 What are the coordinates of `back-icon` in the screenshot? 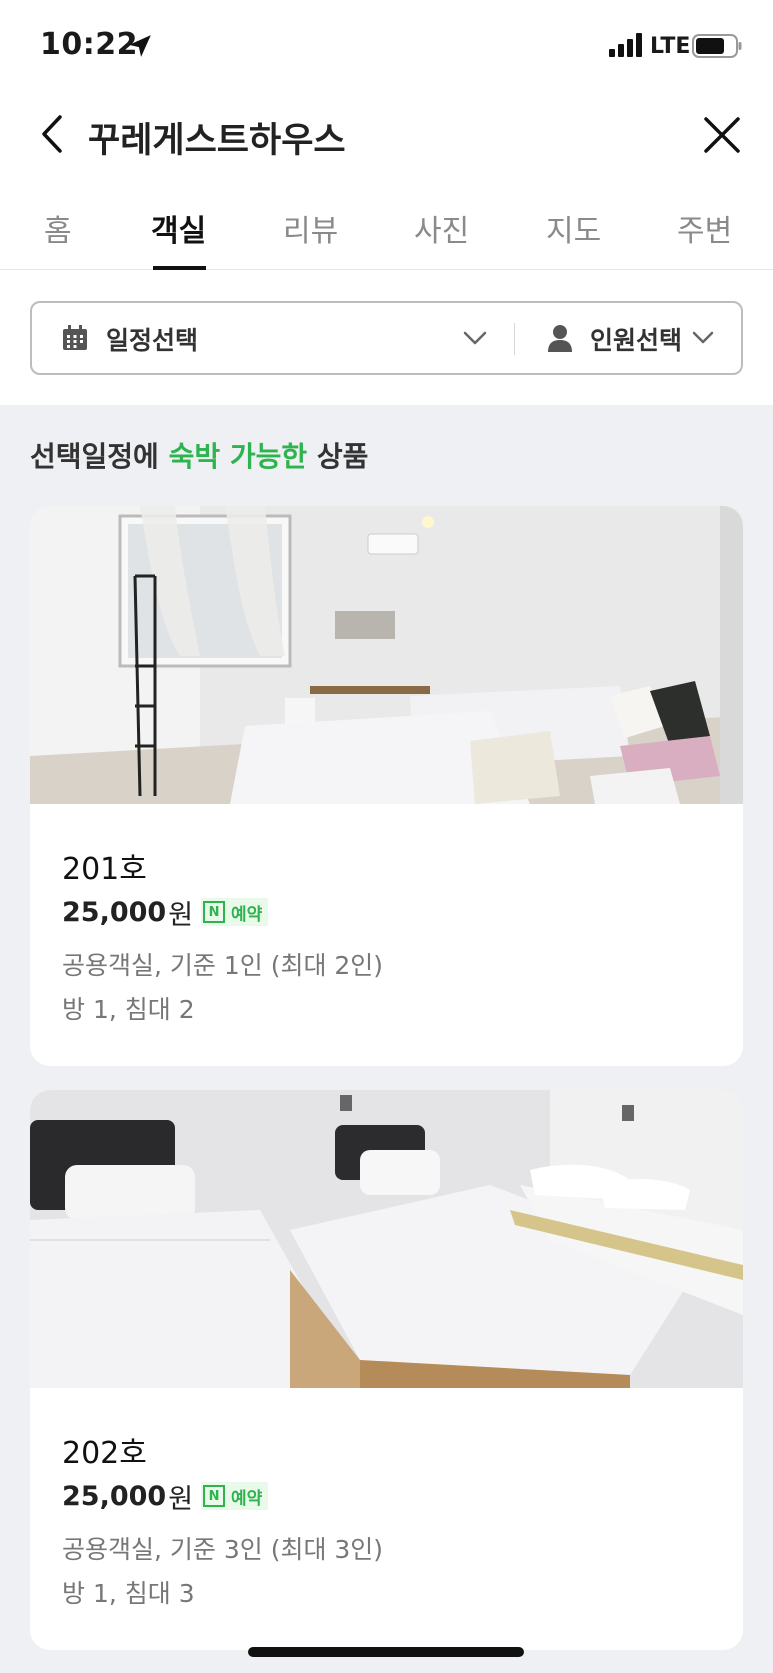 It's located at (52, 134).